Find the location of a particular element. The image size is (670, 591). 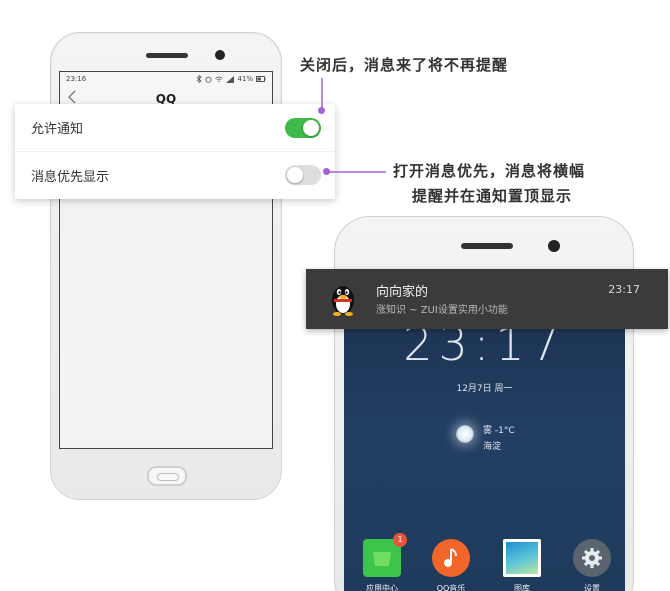

dock-label: QQ音乐 is located at coordinates (451, 587).